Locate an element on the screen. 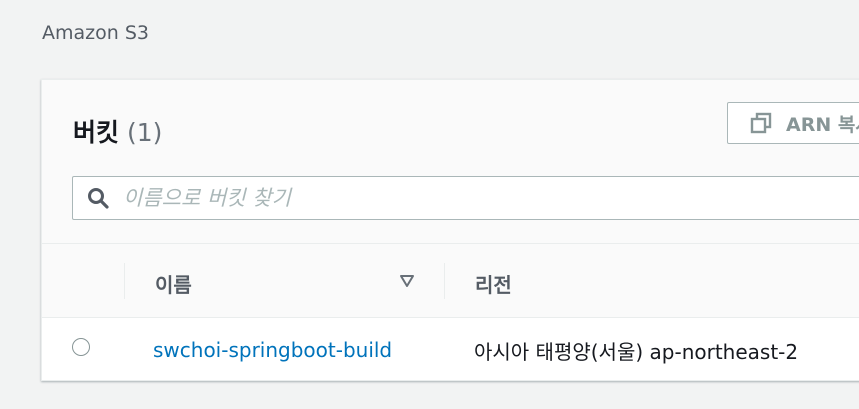 The height and width of the screenshot is (409, 859). panel-title: 버킷 (1) is located at coordinates (117, 131).